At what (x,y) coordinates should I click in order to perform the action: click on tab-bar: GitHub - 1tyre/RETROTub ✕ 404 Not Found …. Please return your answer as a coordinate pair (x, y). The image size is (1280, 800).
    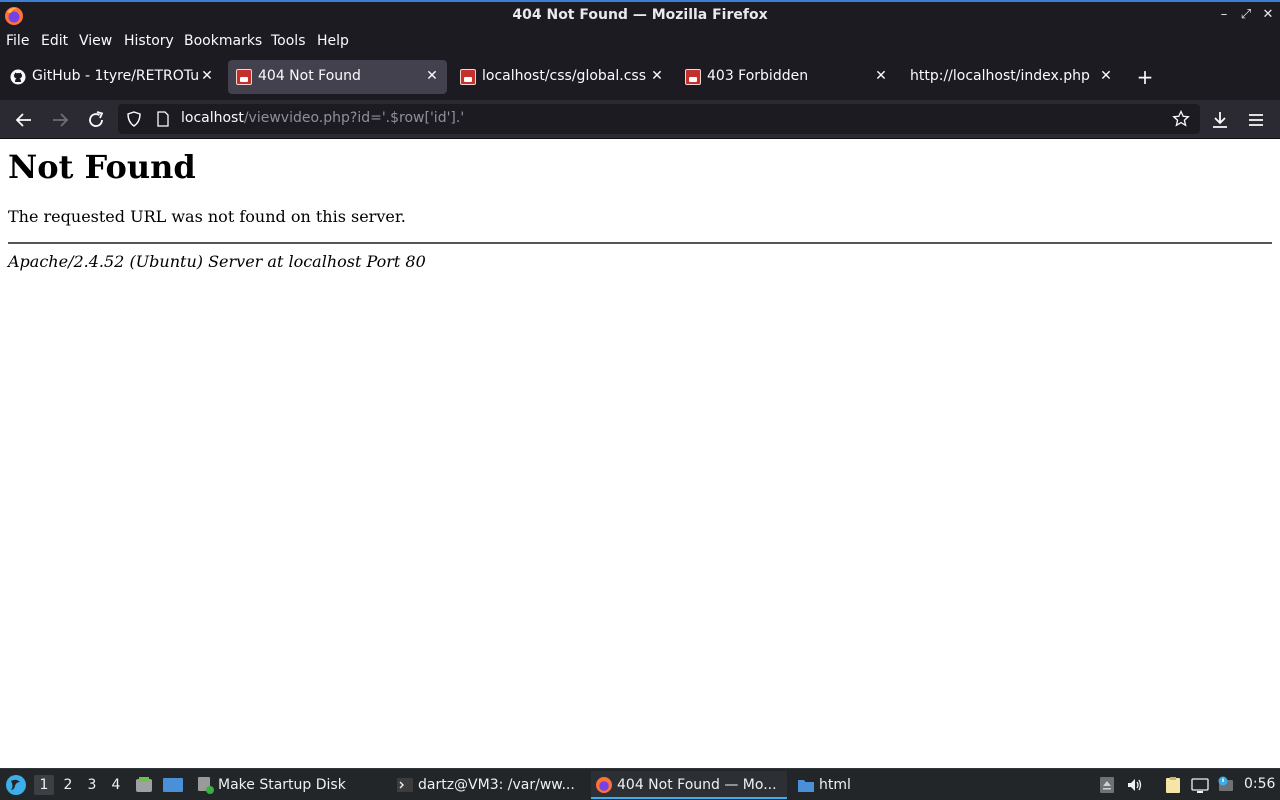
    Looking at the image, I should click on (640, 77).